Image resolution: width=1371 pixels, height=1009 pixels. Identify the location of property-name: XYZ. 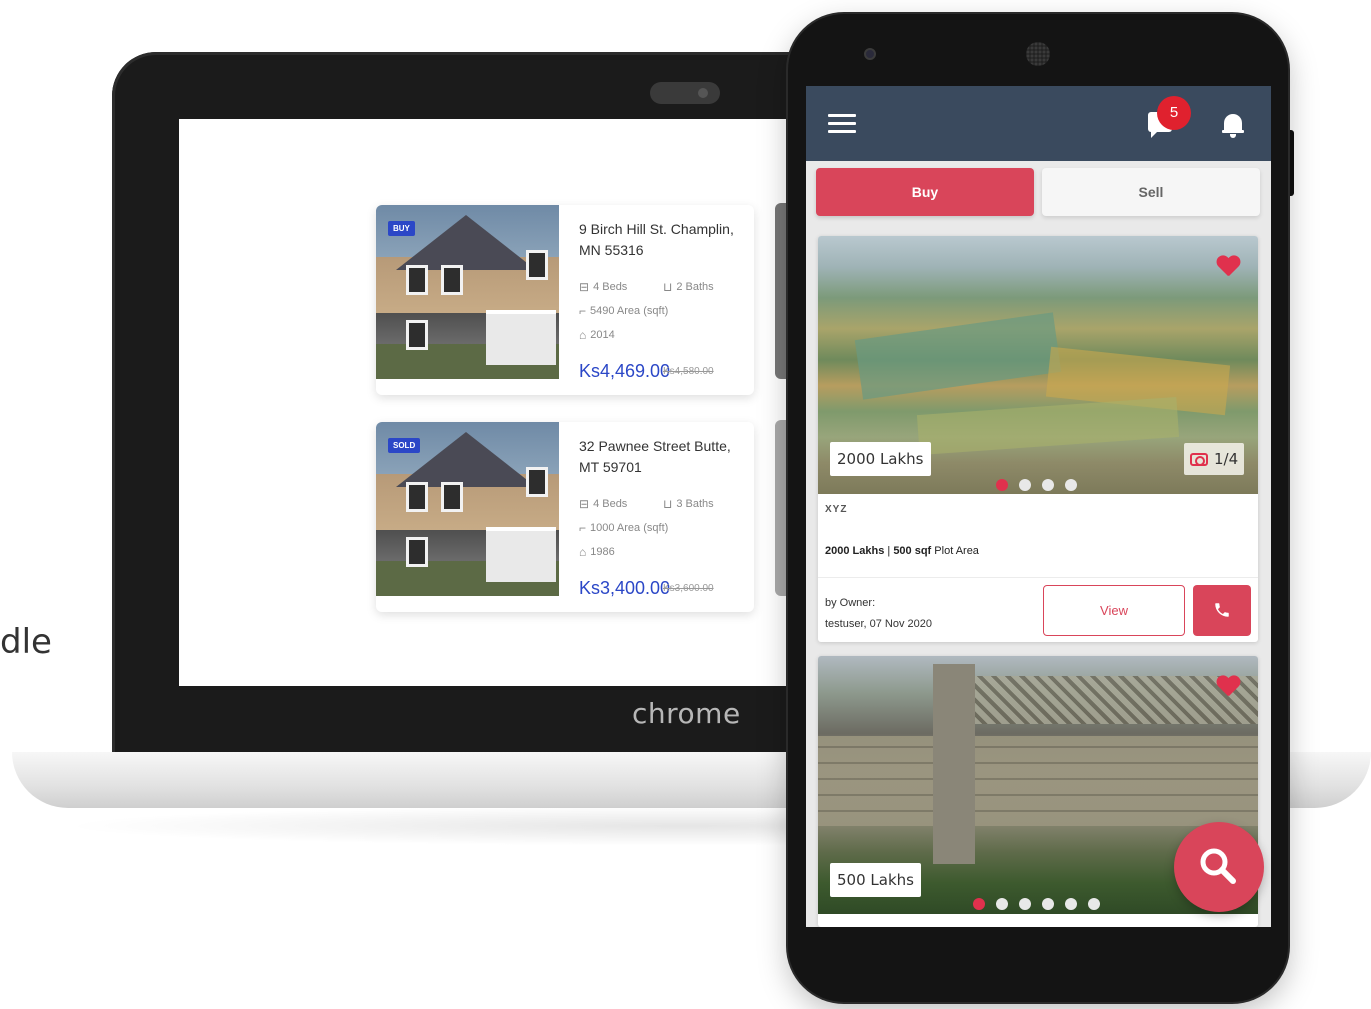
(836, 509).